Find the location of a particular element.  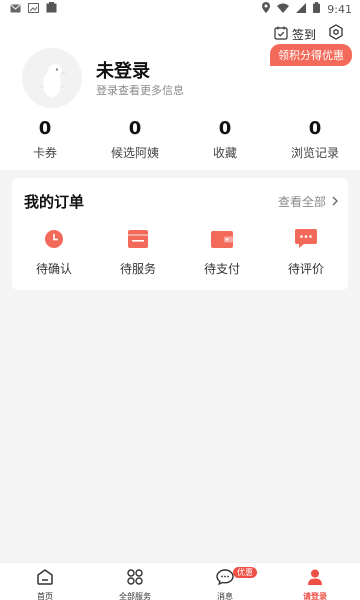

nav-label: 首页 is located at coordinates (45, 596).